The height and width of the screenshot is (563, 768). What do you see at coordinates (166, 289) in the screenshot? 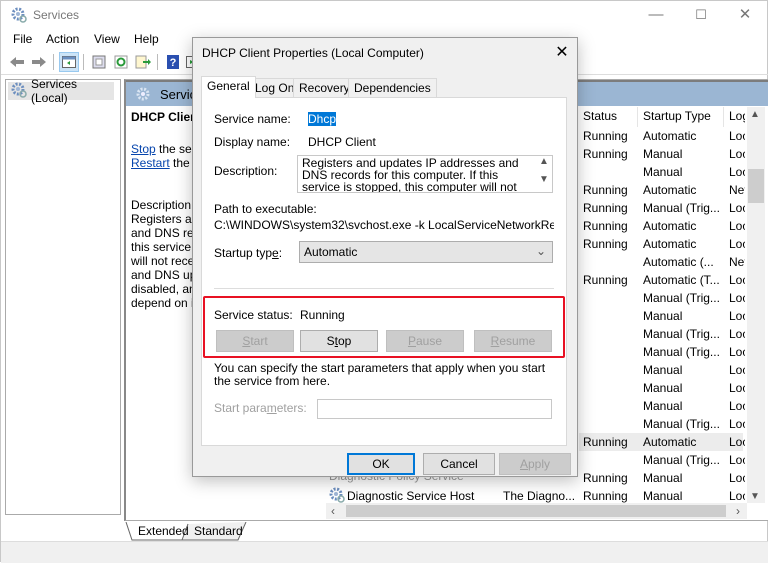
I see `description-line: disabled, any services that explicitly` at bounding box center [166, 289].